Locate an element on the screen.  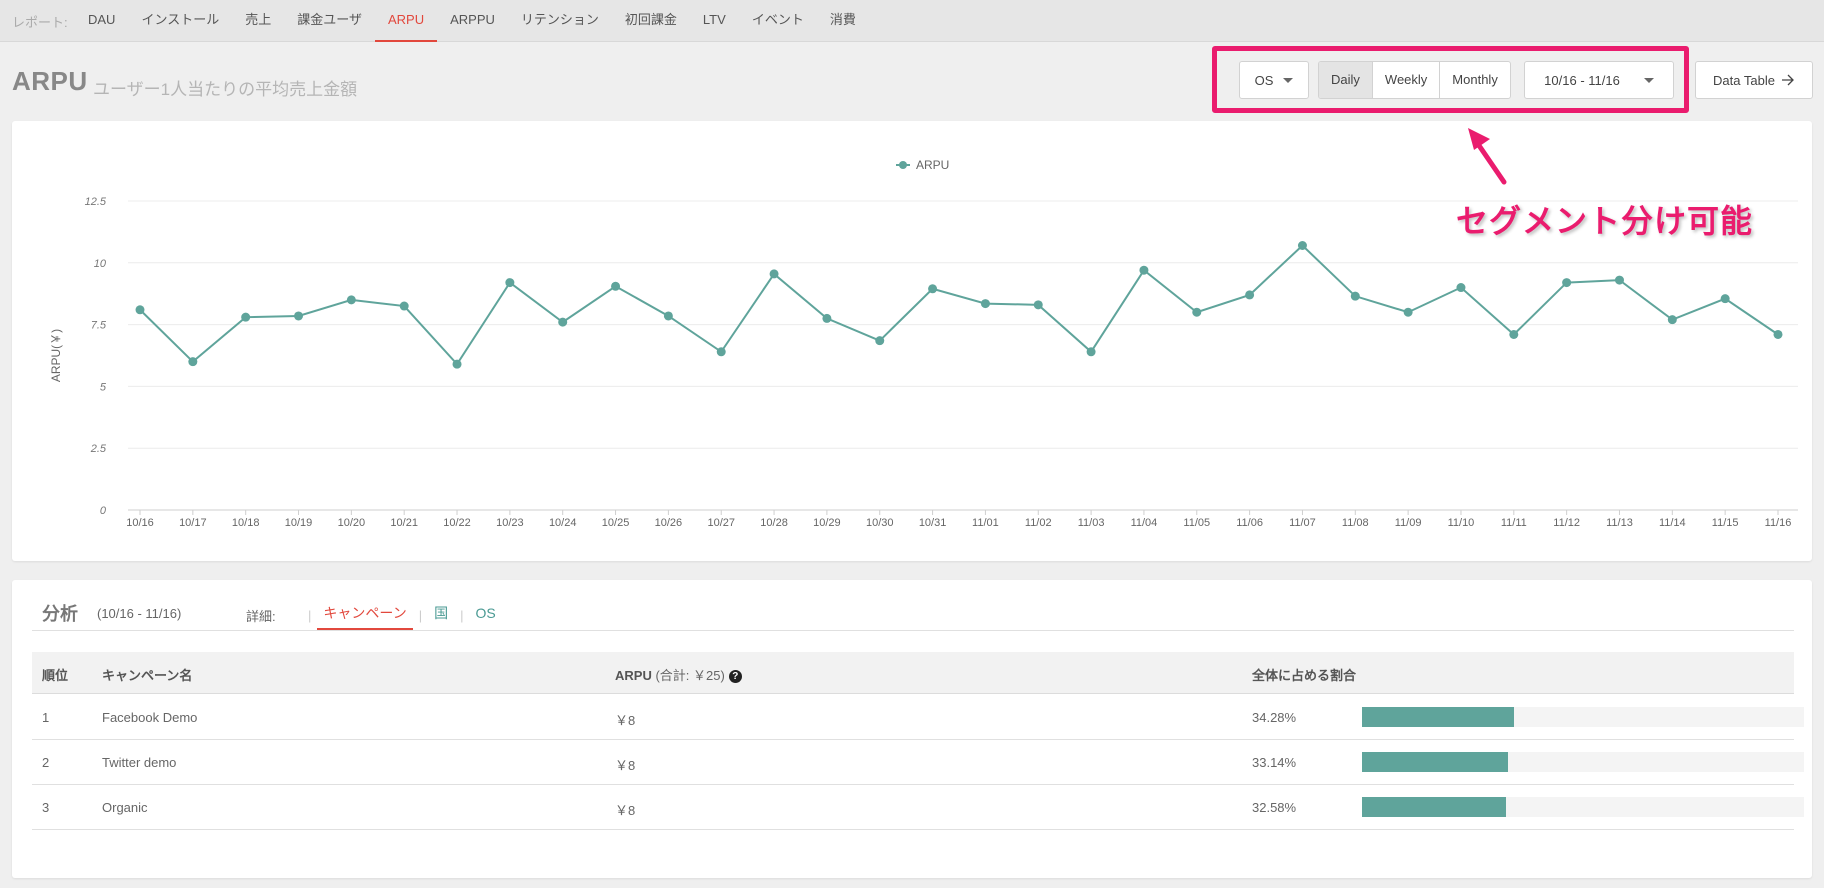
x-tick-label: 11/14 is located at coordinates (1672, 523).